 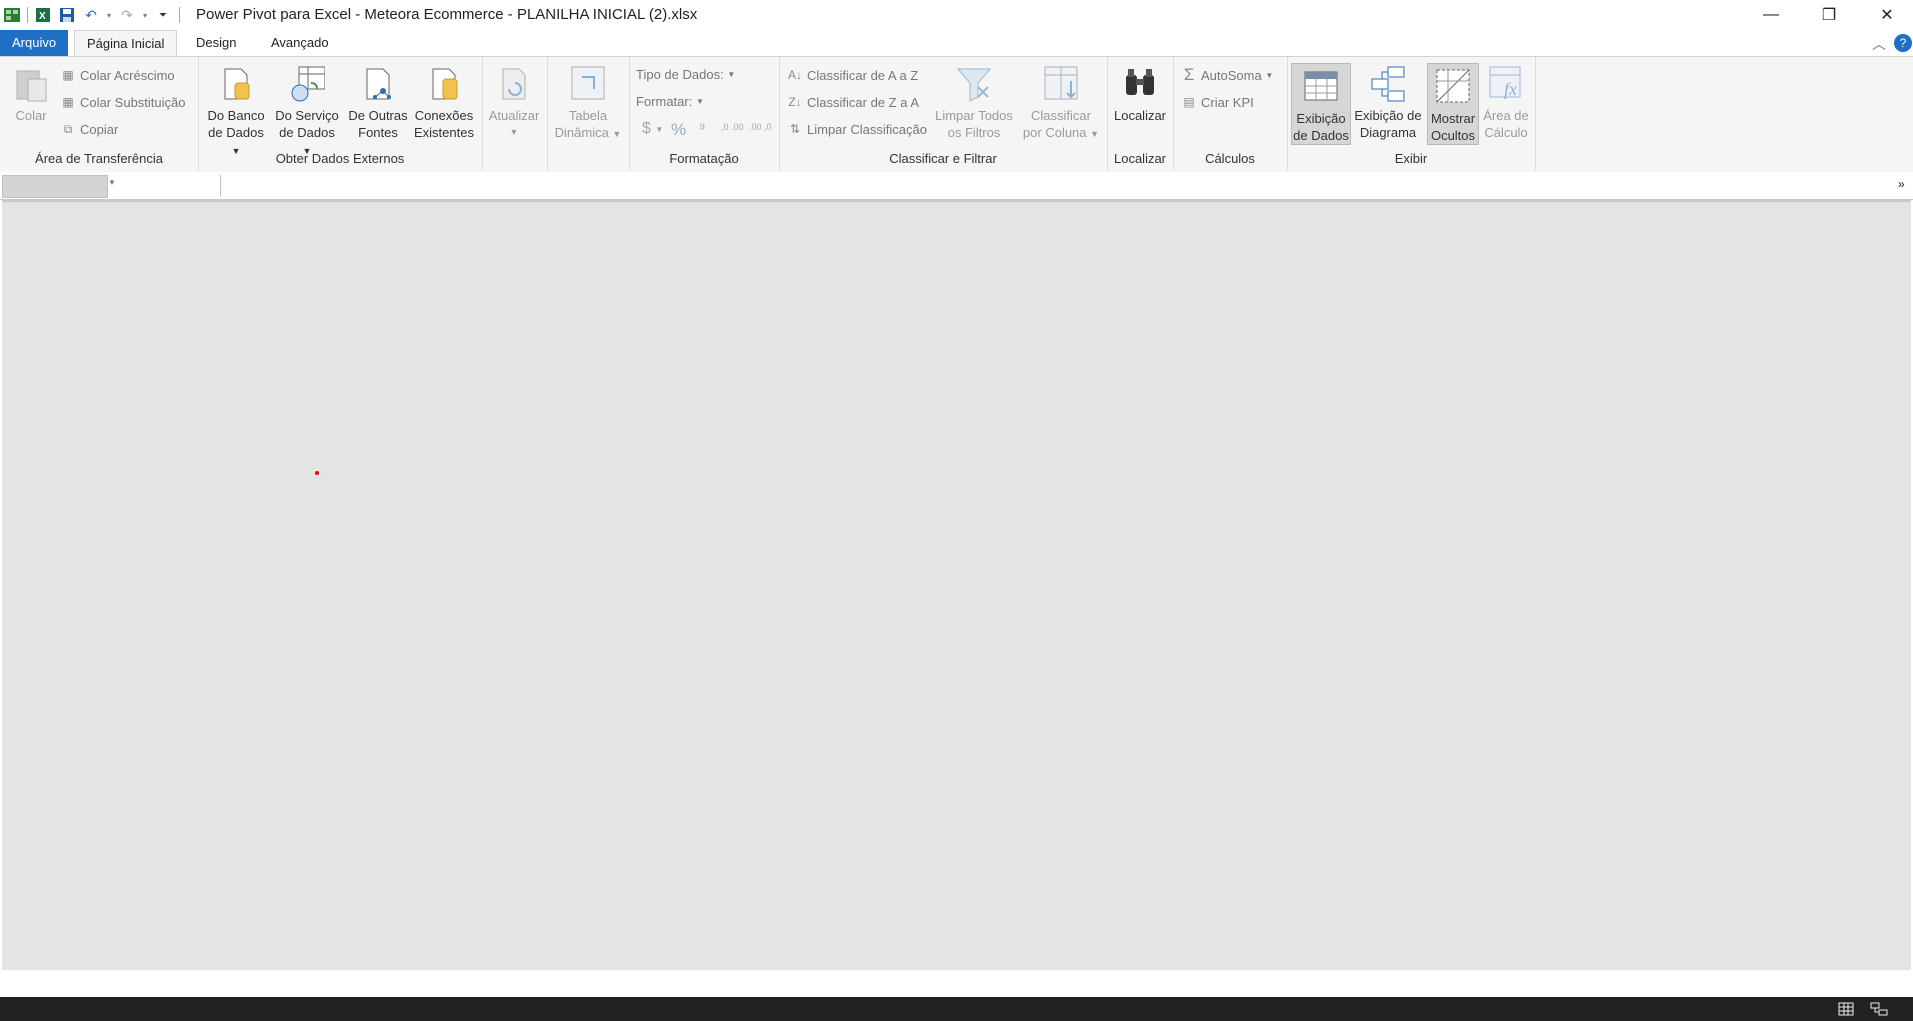 What do you see at coordinates (55, 186) in the screenshot?
I see `name-box` at bounding box center [55, 186].